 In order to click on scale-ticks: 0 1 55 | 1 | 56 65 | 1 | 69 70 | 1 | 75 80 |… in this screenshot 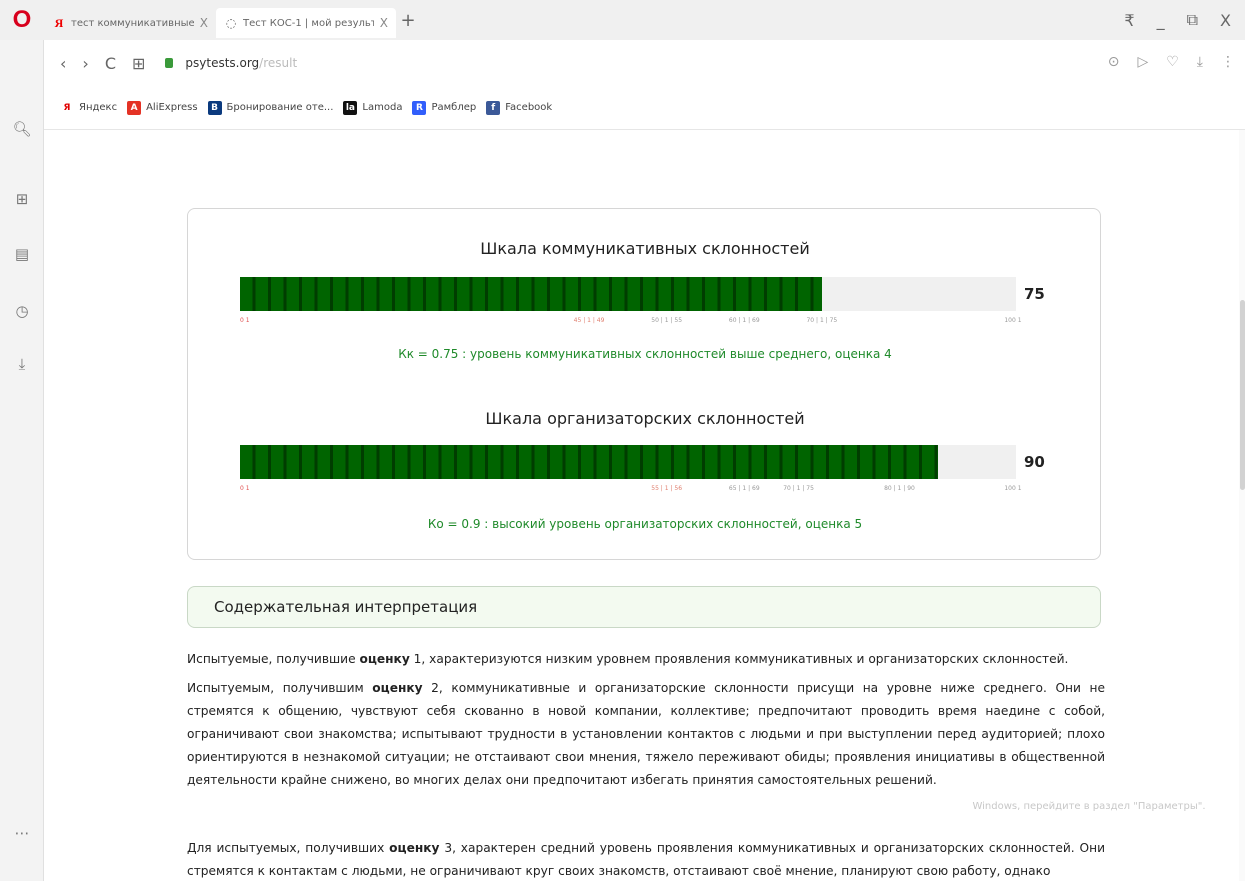, I will do `click(631, 490)`.